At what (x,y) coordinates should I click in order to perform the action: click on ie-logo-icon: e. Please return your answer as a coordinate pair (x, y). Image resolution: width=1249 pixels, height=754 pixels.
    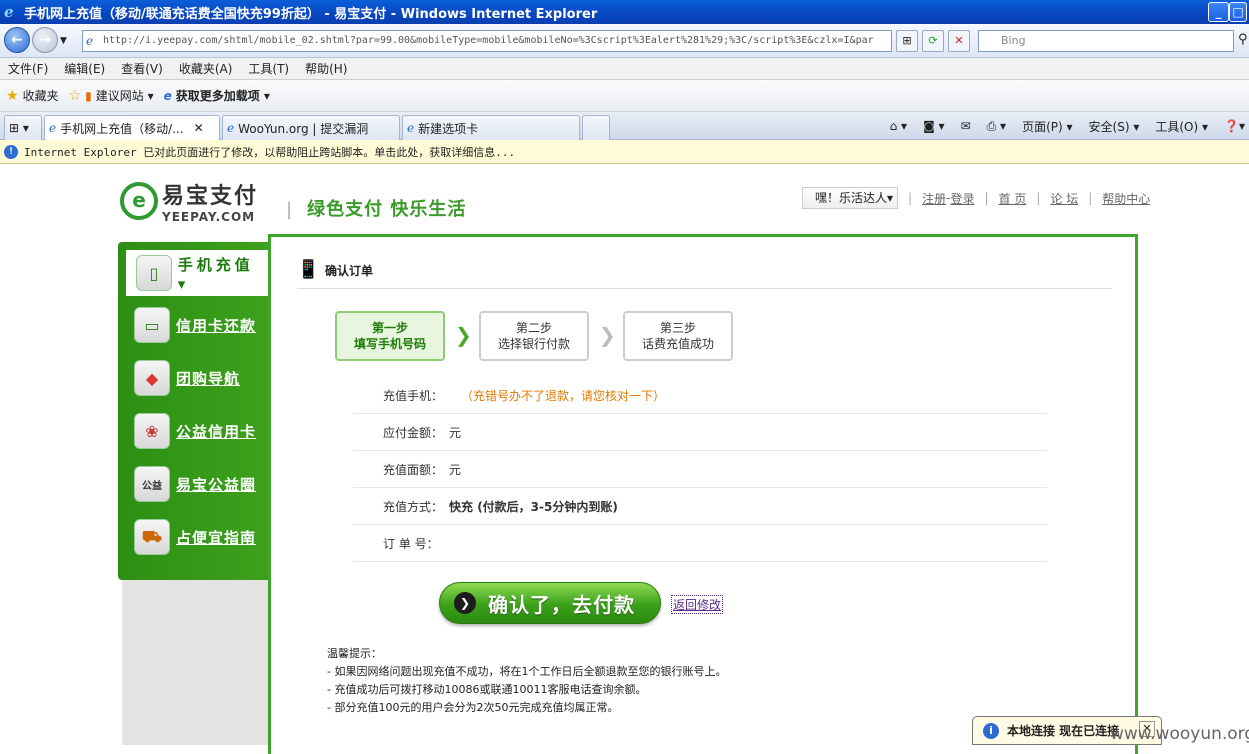
    Looking at the image, I should click on (9, 12).